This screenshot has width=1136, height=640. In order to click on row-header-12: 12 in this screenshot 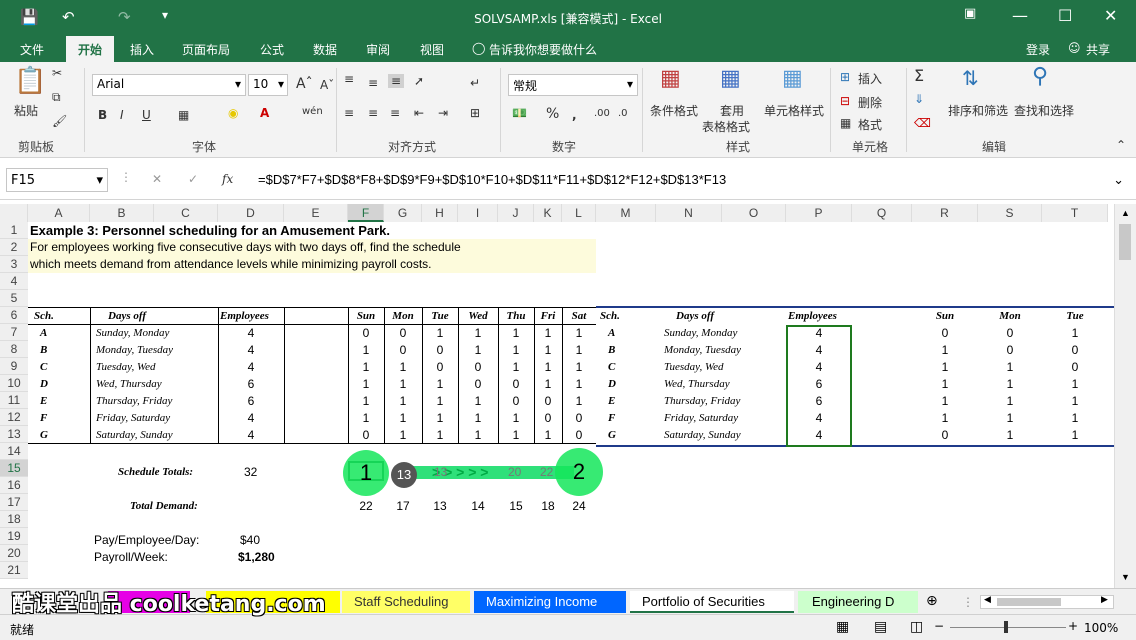, I will do `click(14, 417)`.